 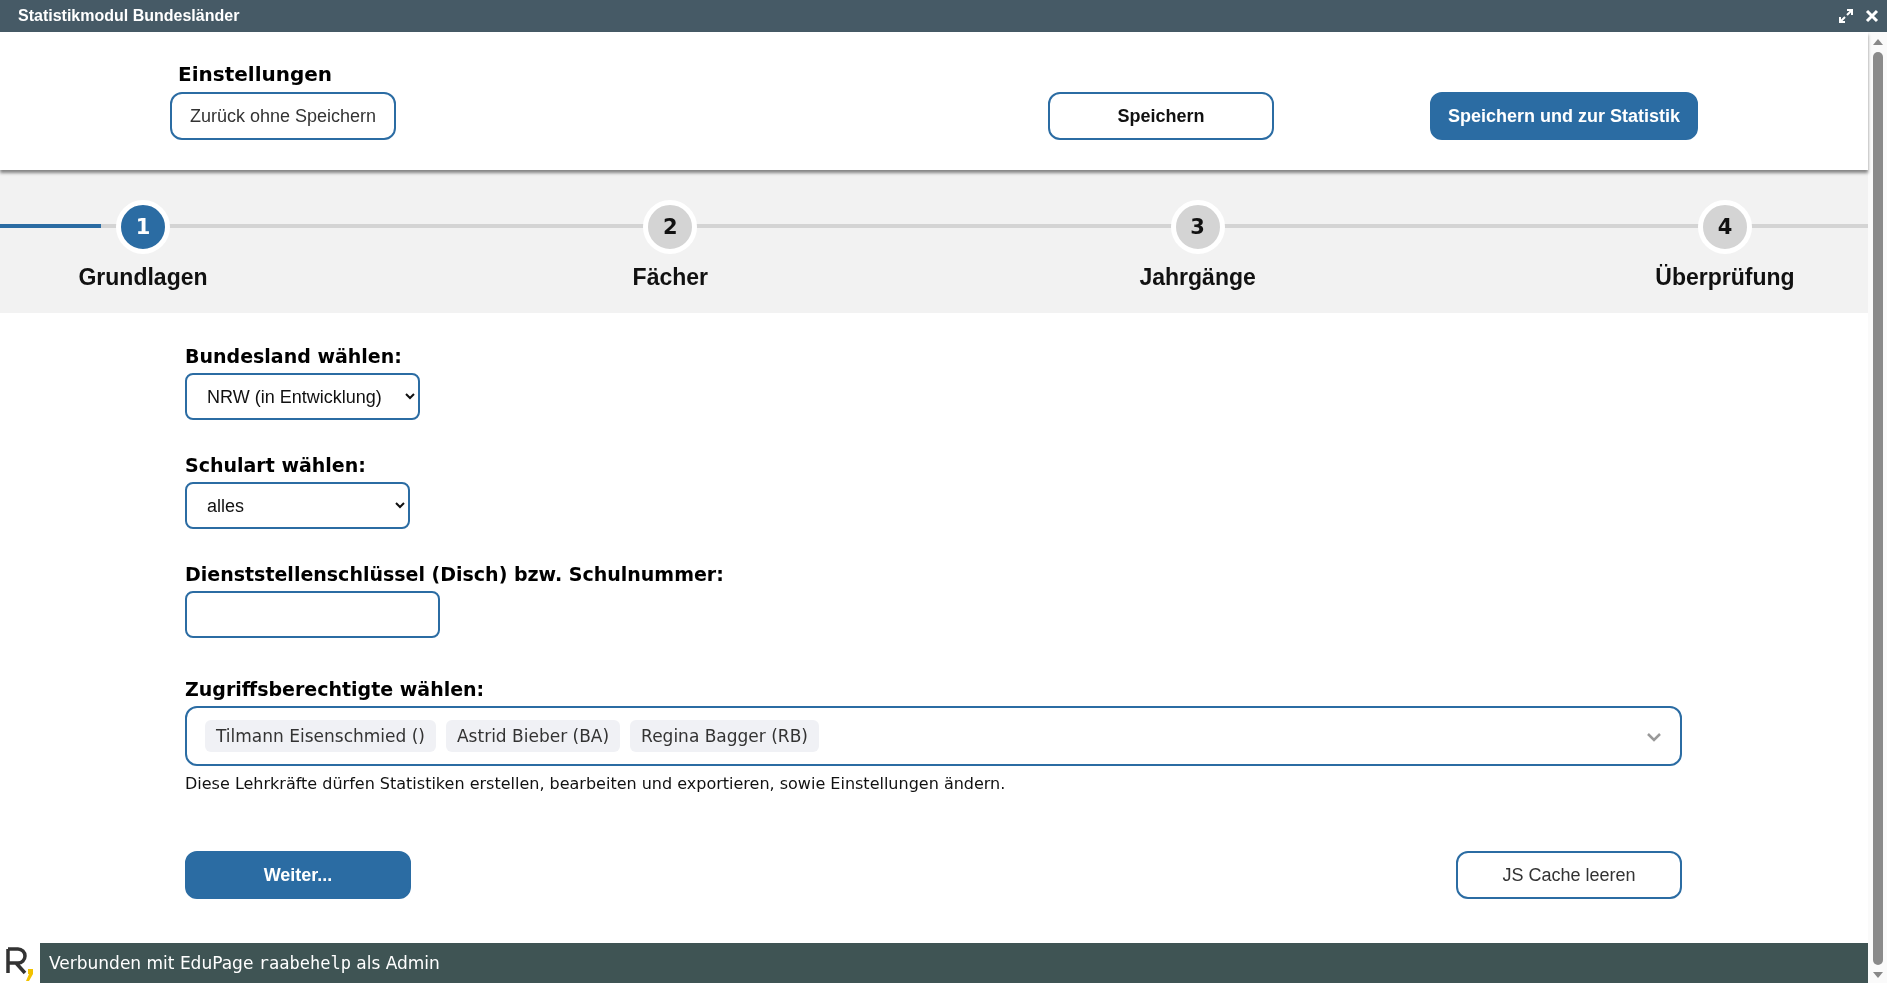 What do you see at coordinates (1564, 116) in the screenshot?
I see `save-and-statistics-button: Speichern und zur Statistik` at bounding box center [1564, 116].